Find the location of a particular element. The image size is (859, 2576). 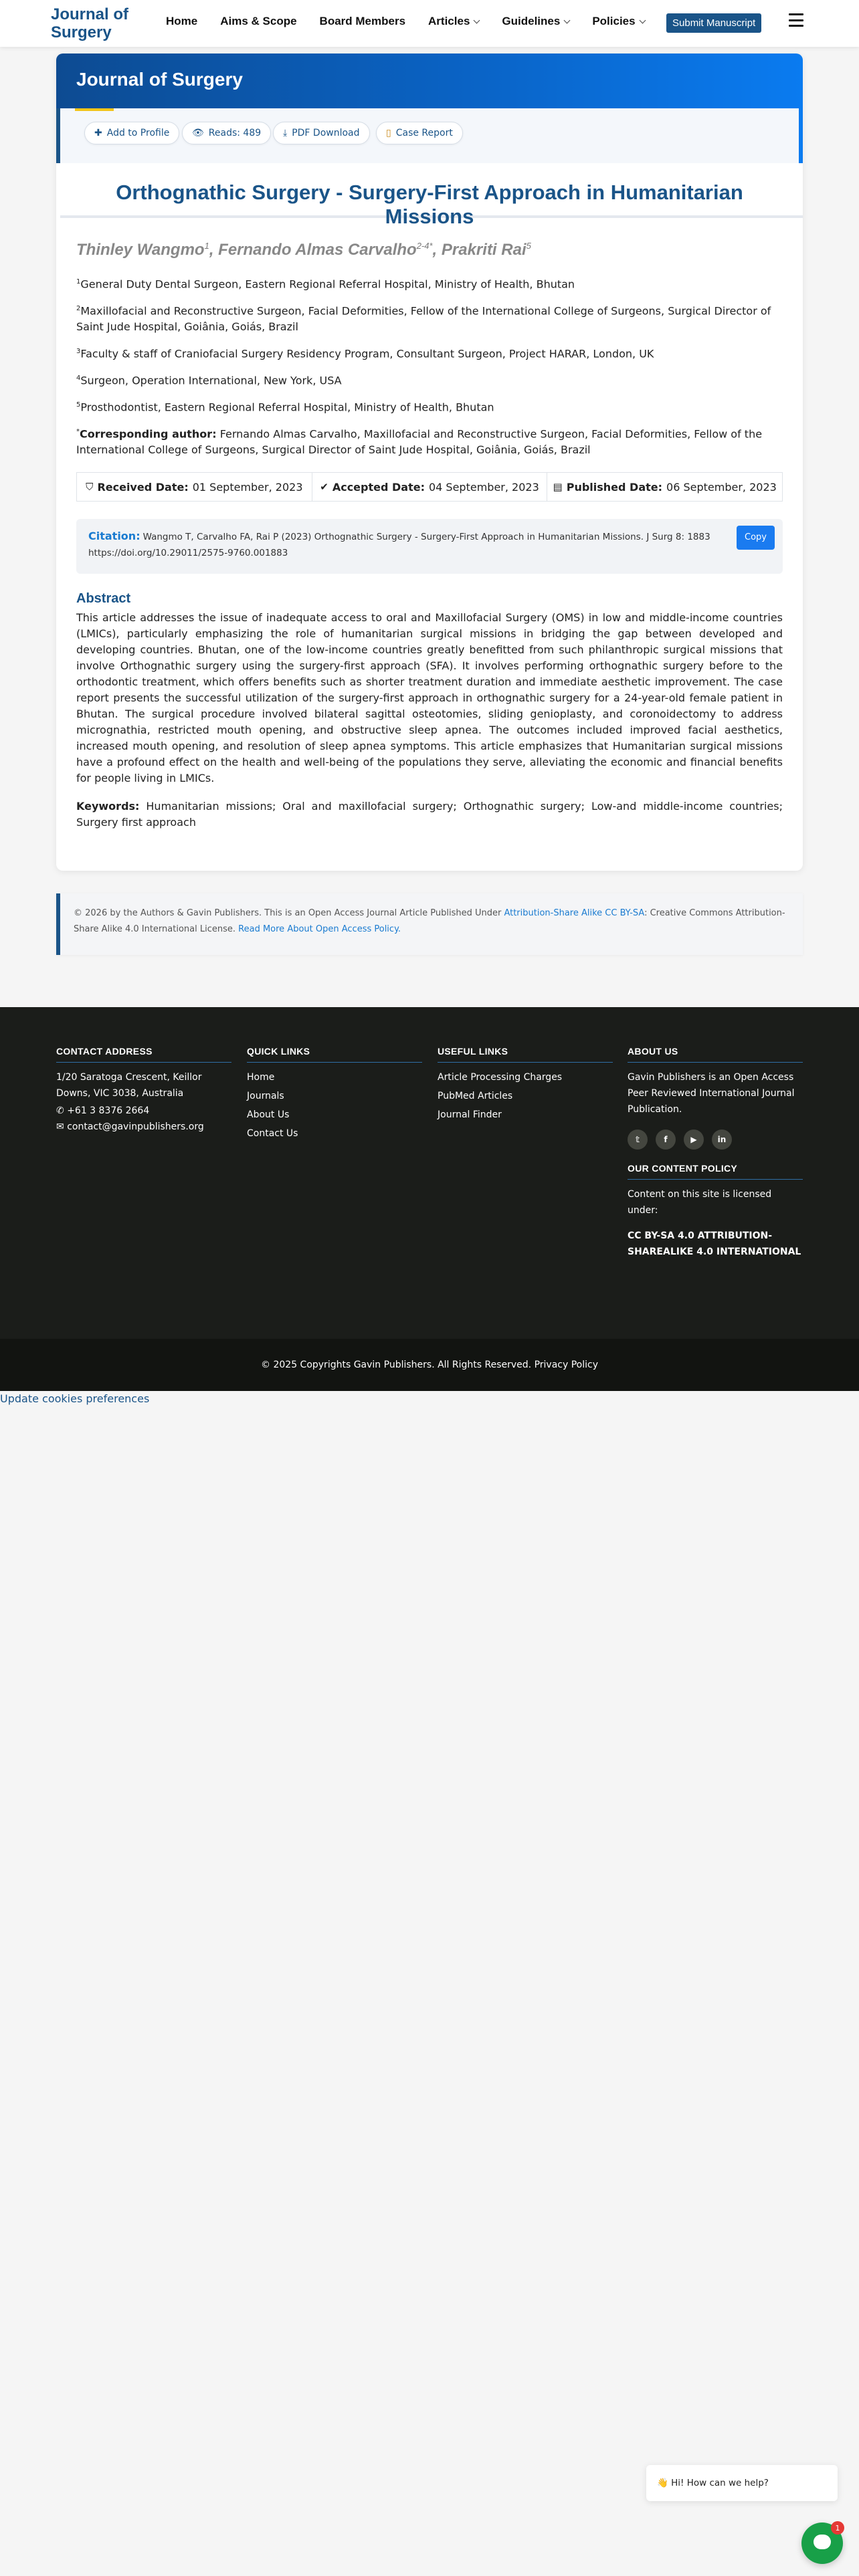

footer-link-about: About Us is located at coordinates (334, 1114).